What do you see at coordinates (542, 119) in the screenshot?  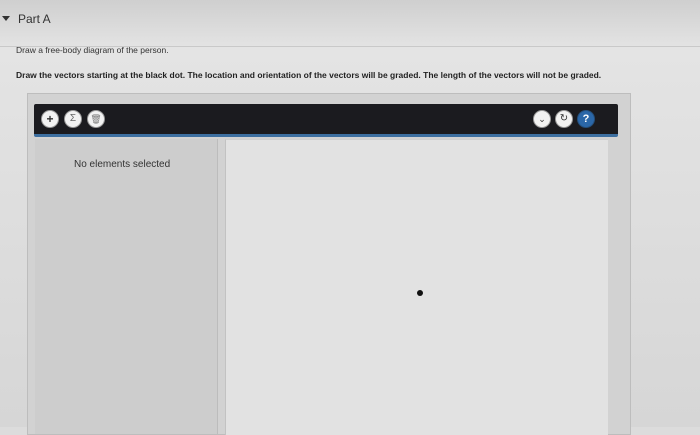 I see `more-options-button: ⌄` at bounding box center [542, 119].